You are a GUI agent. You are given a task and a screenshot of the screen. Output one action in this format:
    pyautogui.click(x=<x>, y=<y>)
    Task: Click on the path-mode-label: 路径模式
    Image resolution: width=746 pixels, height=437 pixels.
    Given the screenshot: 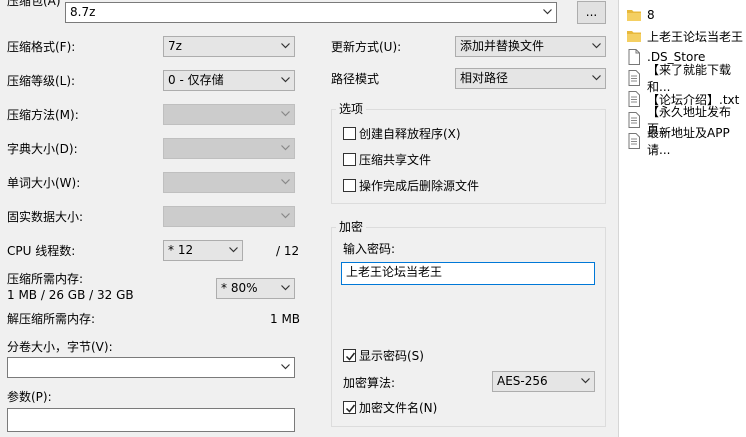 What is the action you would take?
    pyautogui.click(x=355, y=79)
    